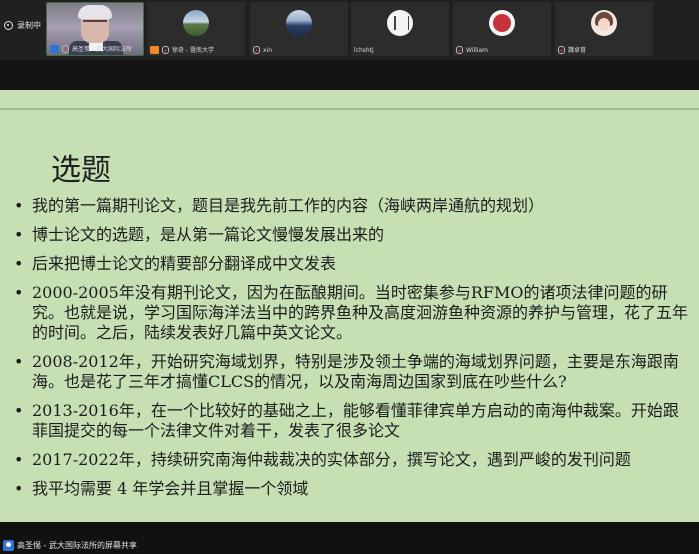 The width and height of the screenshot is (699, 554). Describe the element at coordinates (170, 488) in the screenshot. I see `bullet-text: 我平均需要 4 年学会并且掌握一个领域` at that location.